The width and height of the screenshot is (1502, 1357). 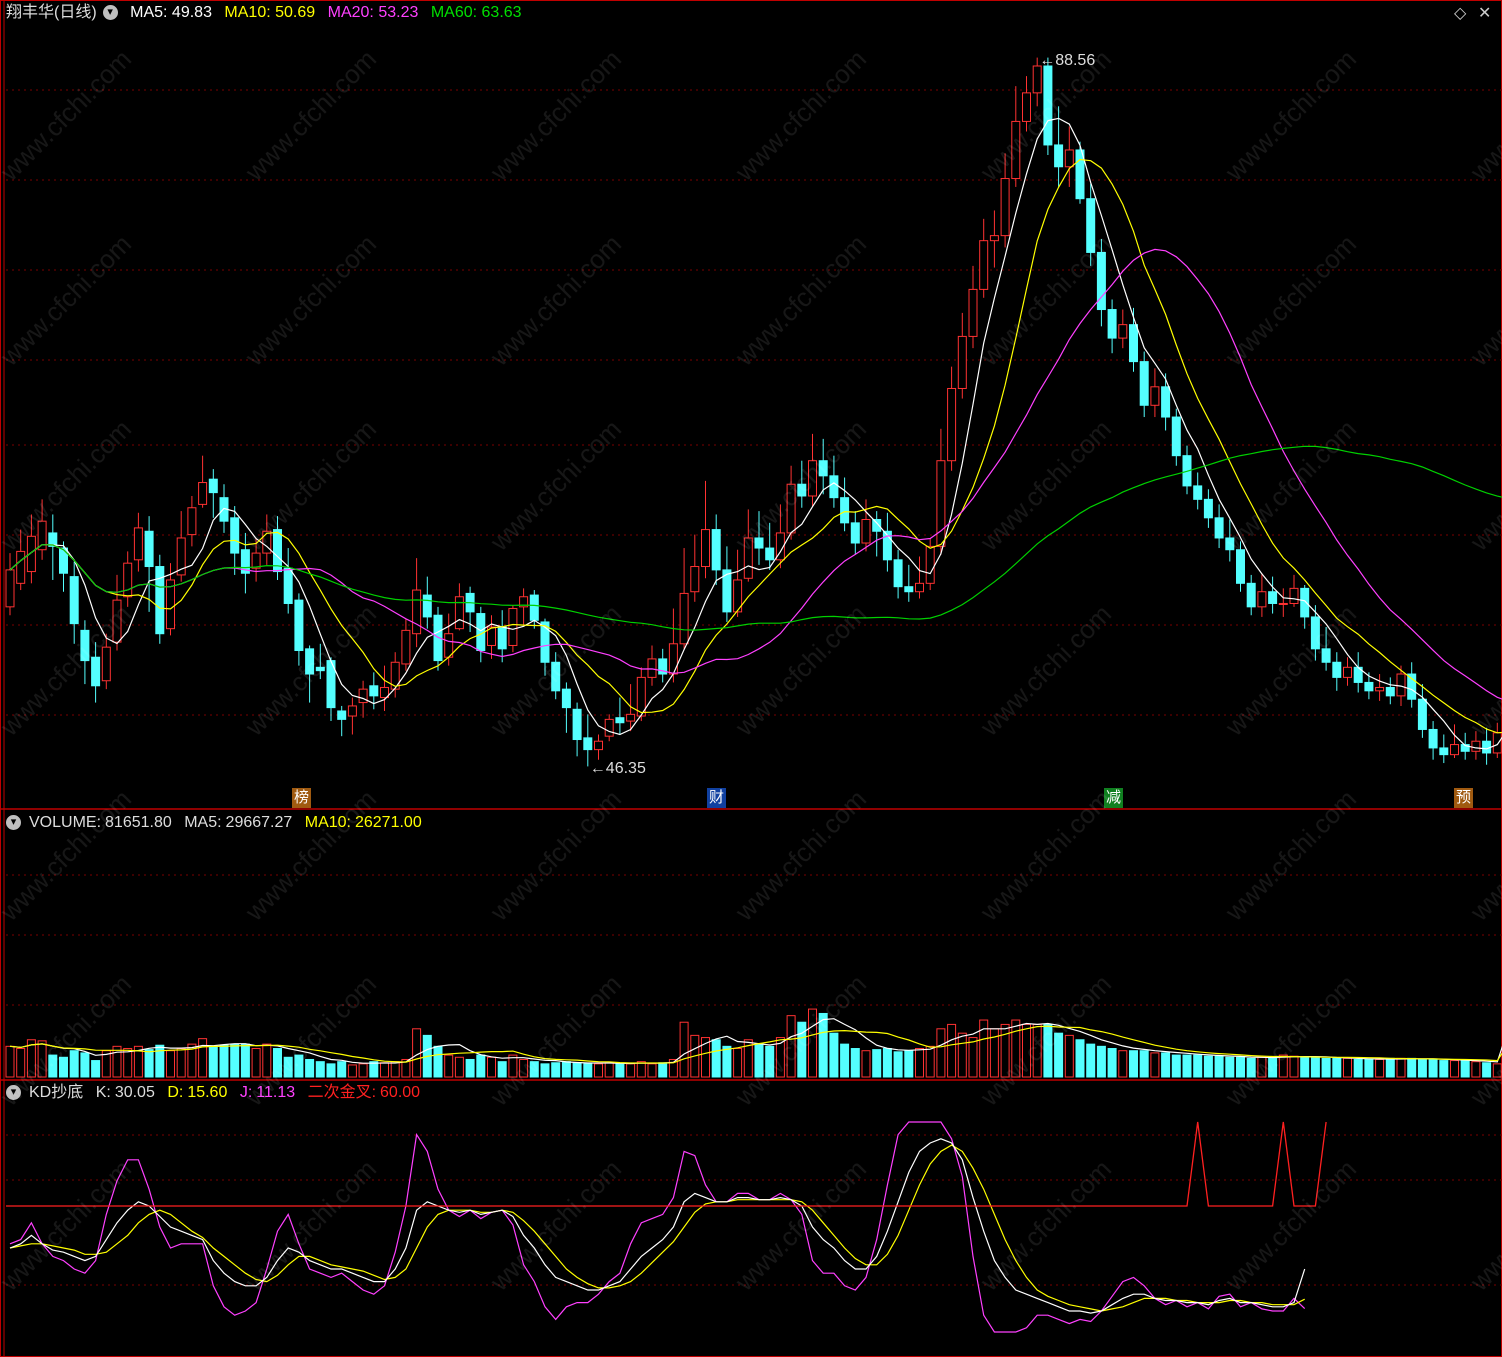 I want to click on ma60-indicator: MA60: 63.63, so click(x=476, y=12).